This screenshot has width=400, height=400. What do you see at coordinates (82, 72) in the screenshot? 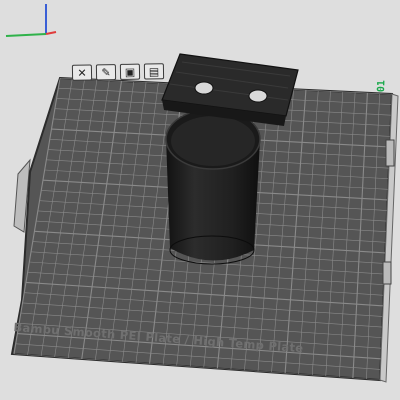
I see `close-plate-icon: ✕` at bounding box center [82, 72].